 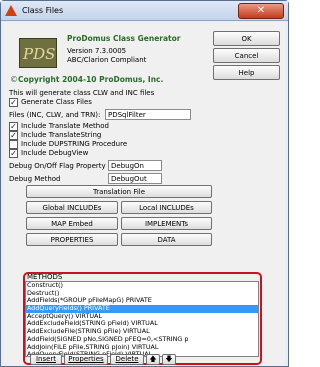 I want to click on arrow-up-icon: 🡅, so click(x=153, y=359).